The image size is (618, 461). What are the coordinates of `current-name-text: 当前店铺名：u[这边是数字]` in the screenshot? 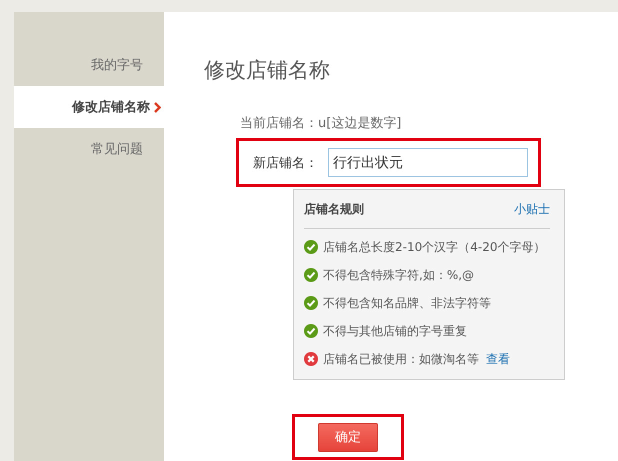 It's located at (321, 123).